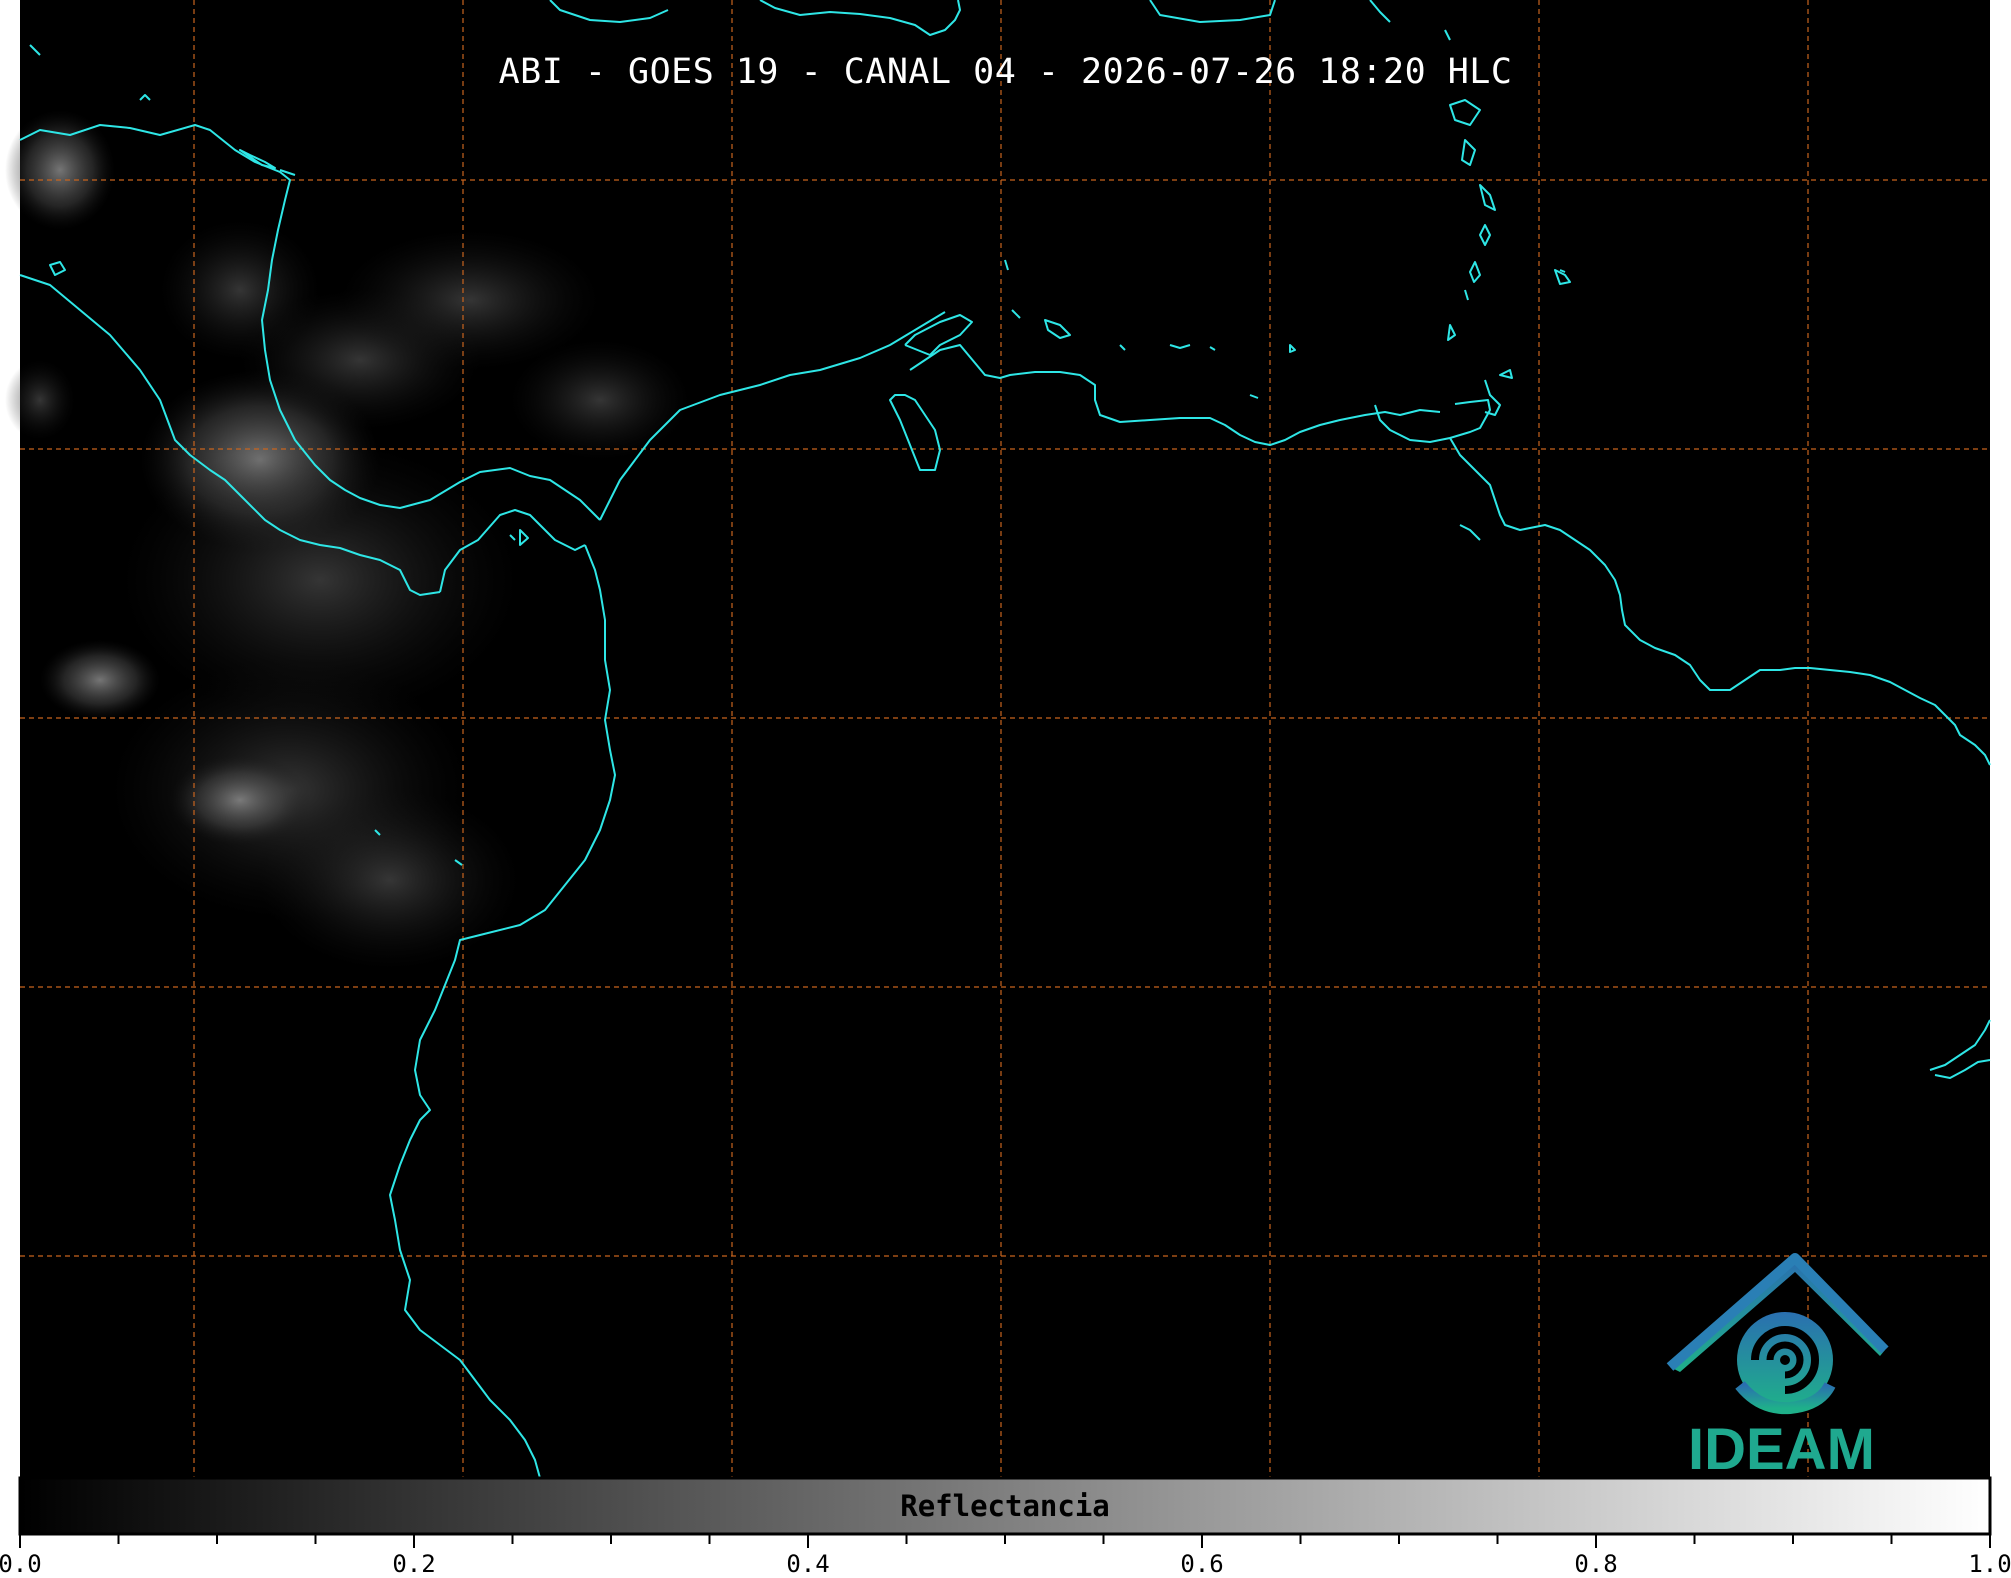 Image resolution: width=2011 pixels, height=1578 pixels. I want to click on colorbar-tick-label: 0.6, so click(1202, 1564).